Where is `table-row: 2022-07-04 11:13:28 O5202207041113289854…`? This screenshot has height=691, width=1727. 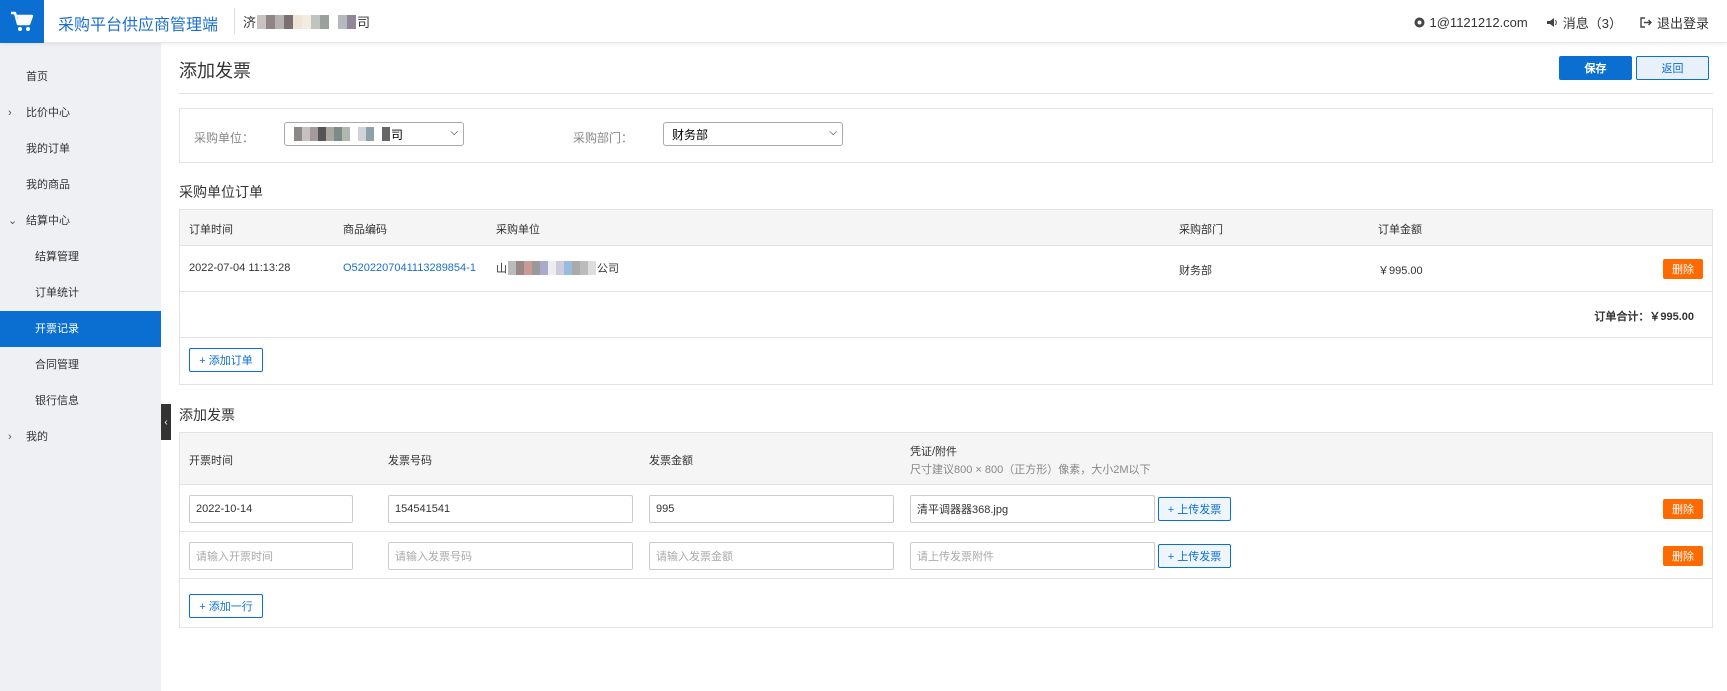
table-row: 2022-07-04 11:13:28 O5202207041113289854… is located at coordinates (946, 269).